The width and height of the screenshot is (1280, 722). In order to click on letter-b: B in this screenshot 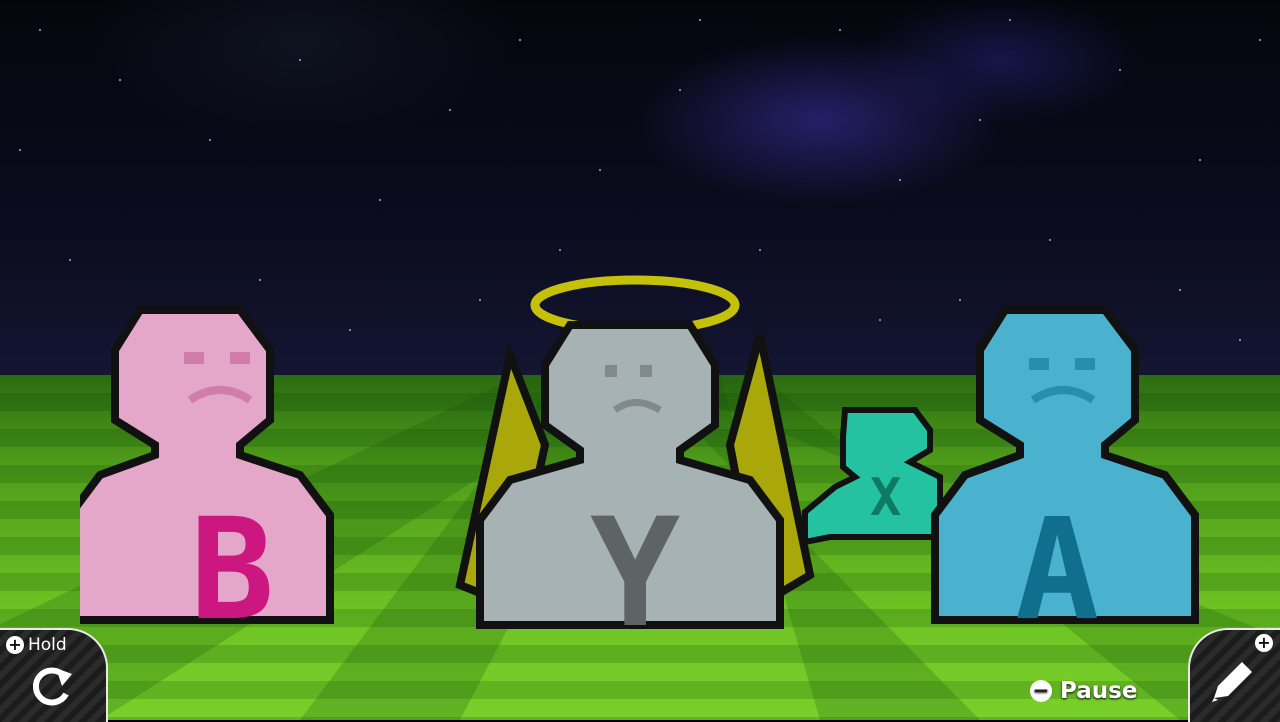, I will do `click(232, 559)`.